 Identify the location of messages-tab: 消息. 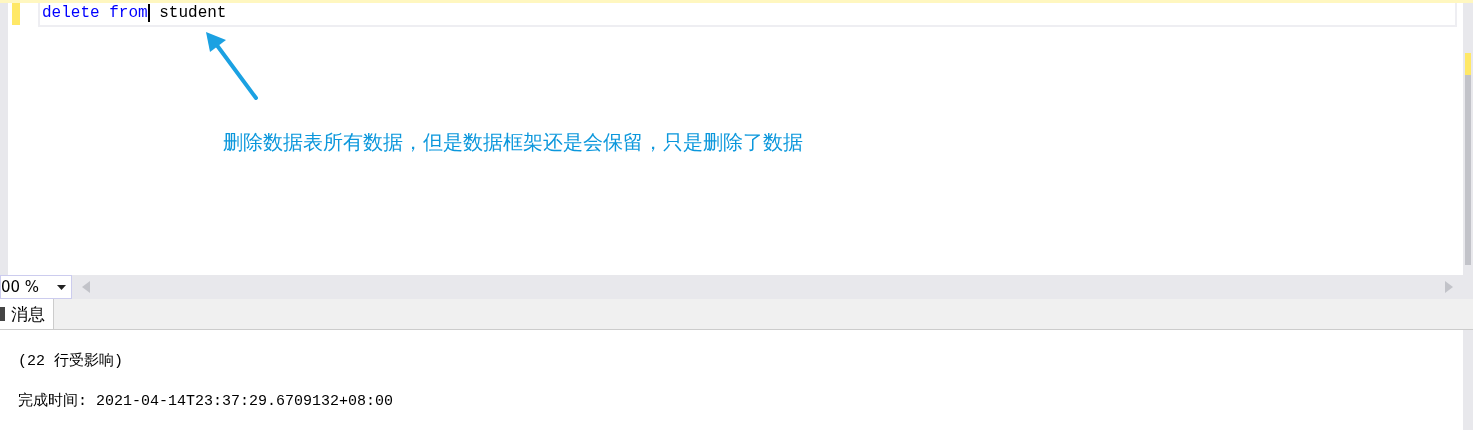
(27, 314).